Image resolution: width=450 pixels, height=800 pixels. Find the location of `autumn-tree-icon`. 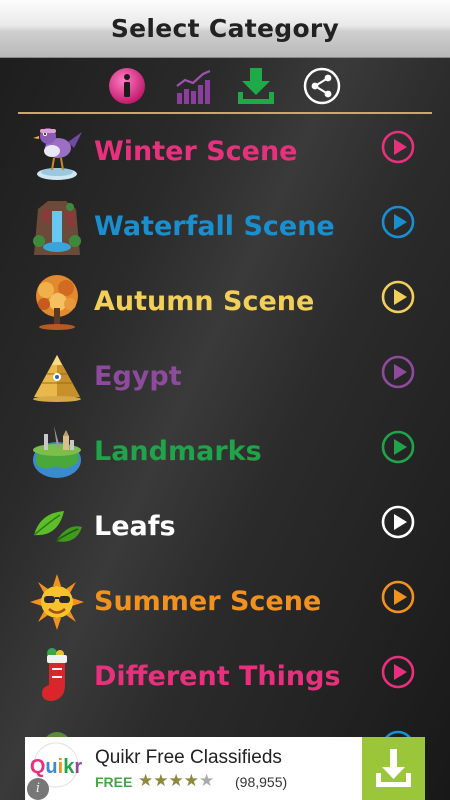

autumn-tree-icon is located at coordinates (57, 302).